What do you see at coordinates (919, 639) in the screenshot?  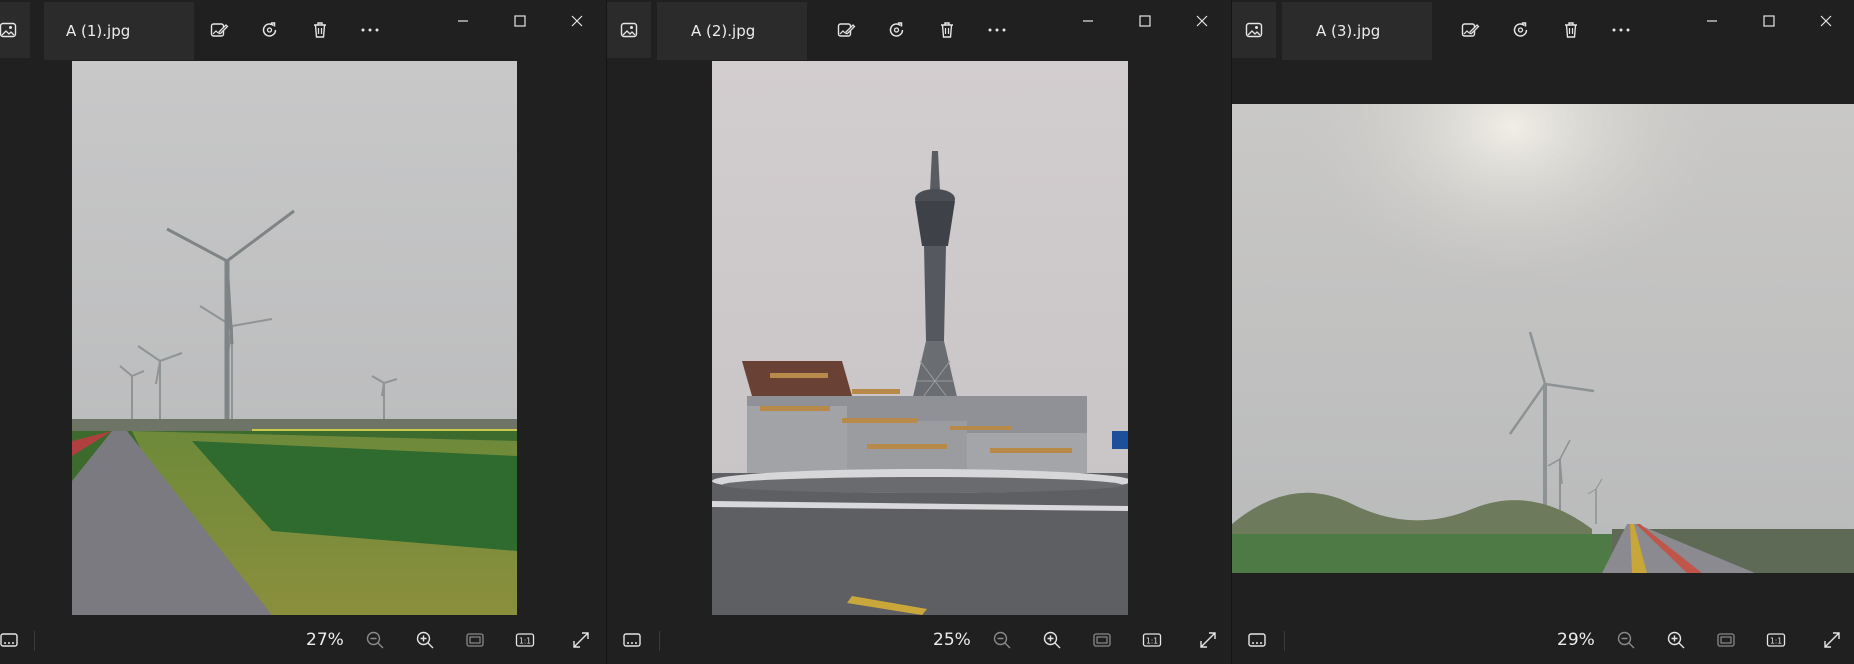 I see `bottom-bar: 25% 1:1` at bounding box center [919, 639].